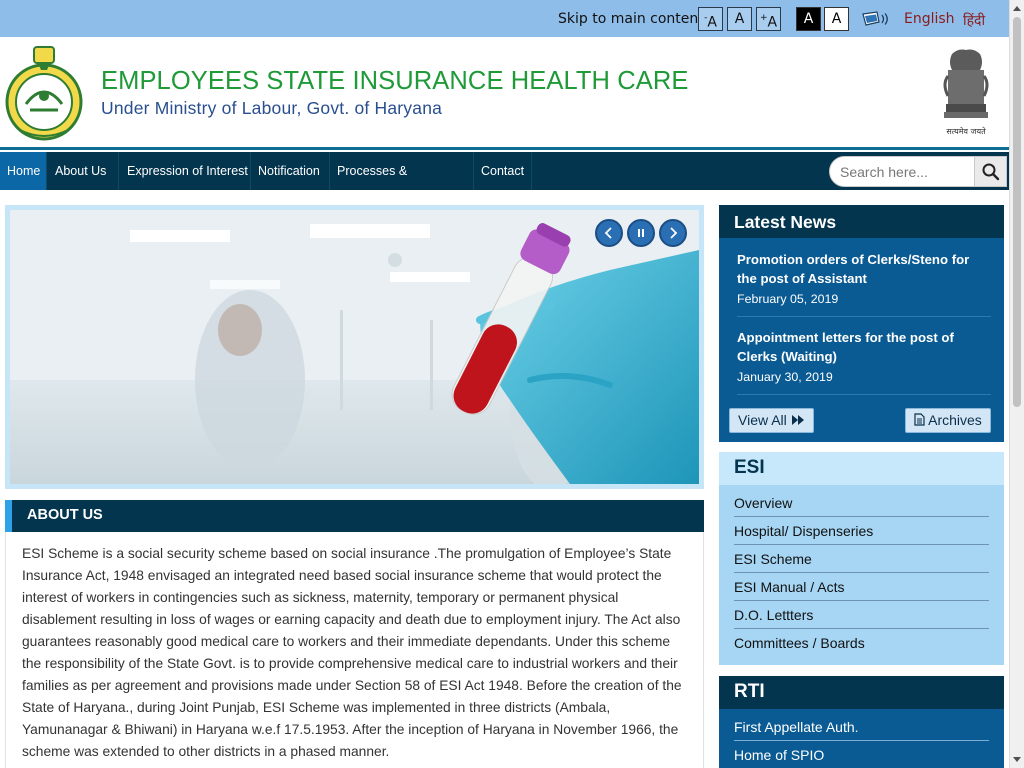  I want to click on view-all-button: View All, so click(771, 420).